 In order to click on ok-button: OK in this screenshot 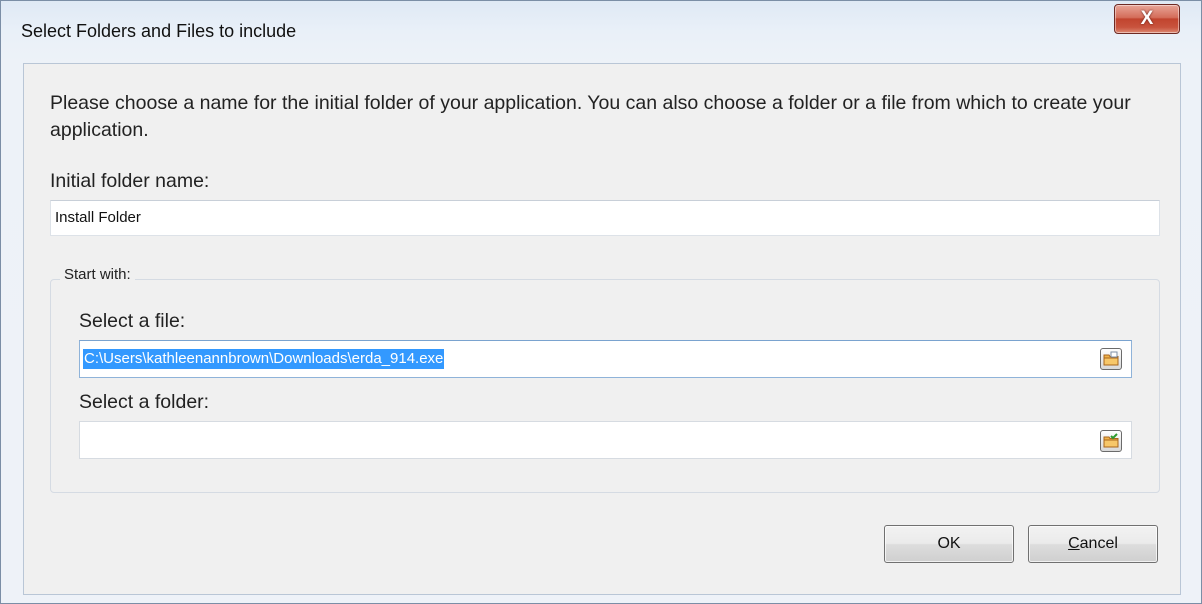, I will do `click(949, 544)`.